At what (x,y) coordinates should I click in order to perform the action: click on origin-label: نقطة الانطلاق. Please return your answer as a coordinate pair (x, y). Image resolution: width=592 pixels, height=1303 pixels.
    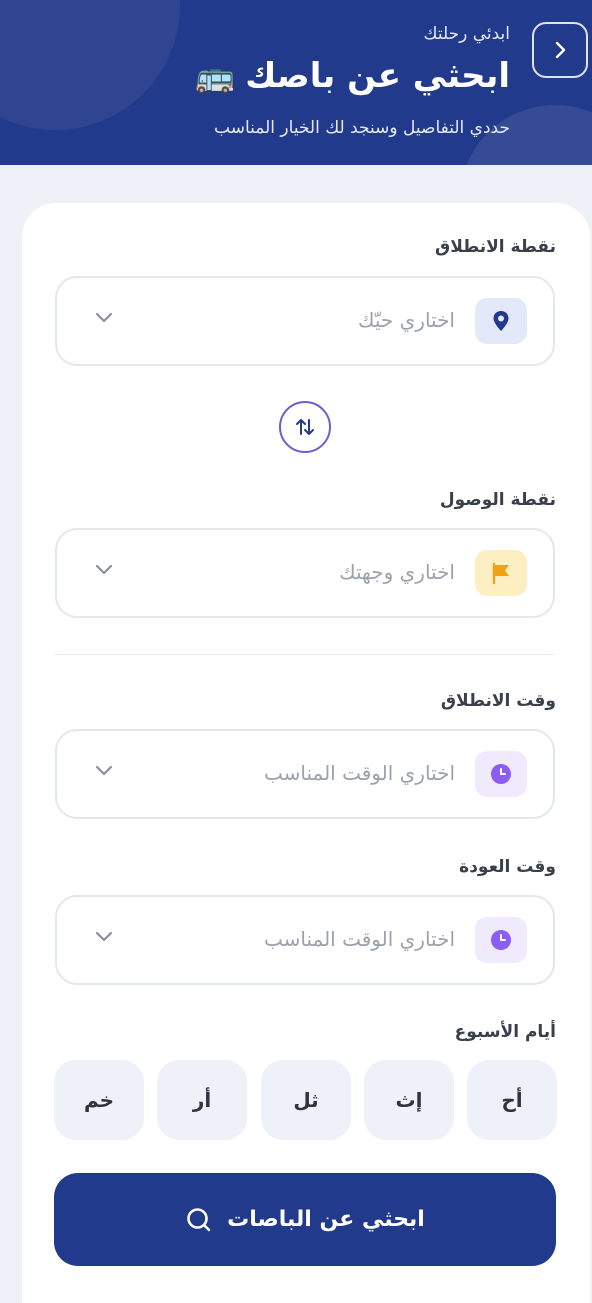
    Looking at the image, I should click on (495, 247).